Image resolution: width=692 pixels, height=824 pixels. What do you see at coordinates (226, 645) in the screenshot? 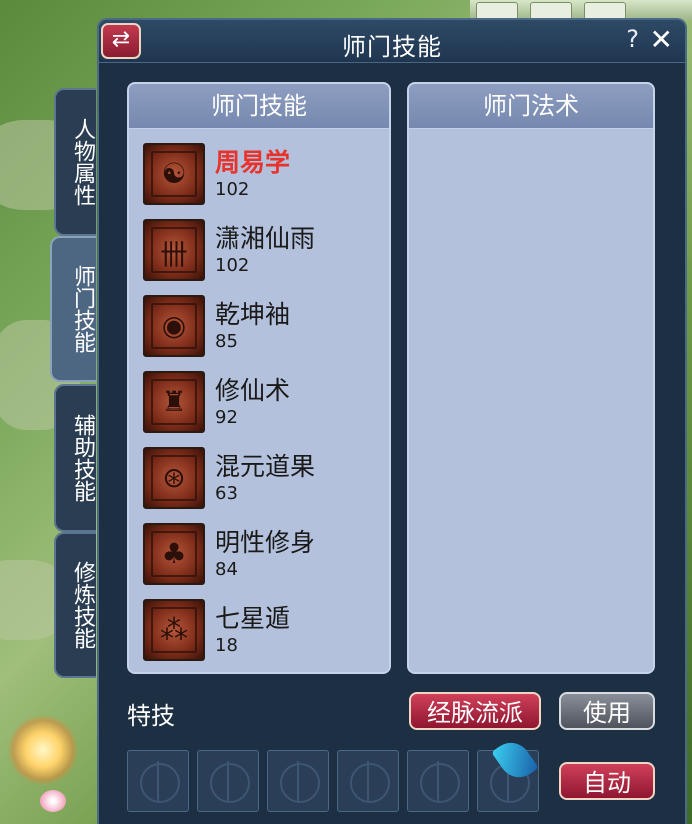
I see `skill-level: 18` at bounding box center [226, 645].